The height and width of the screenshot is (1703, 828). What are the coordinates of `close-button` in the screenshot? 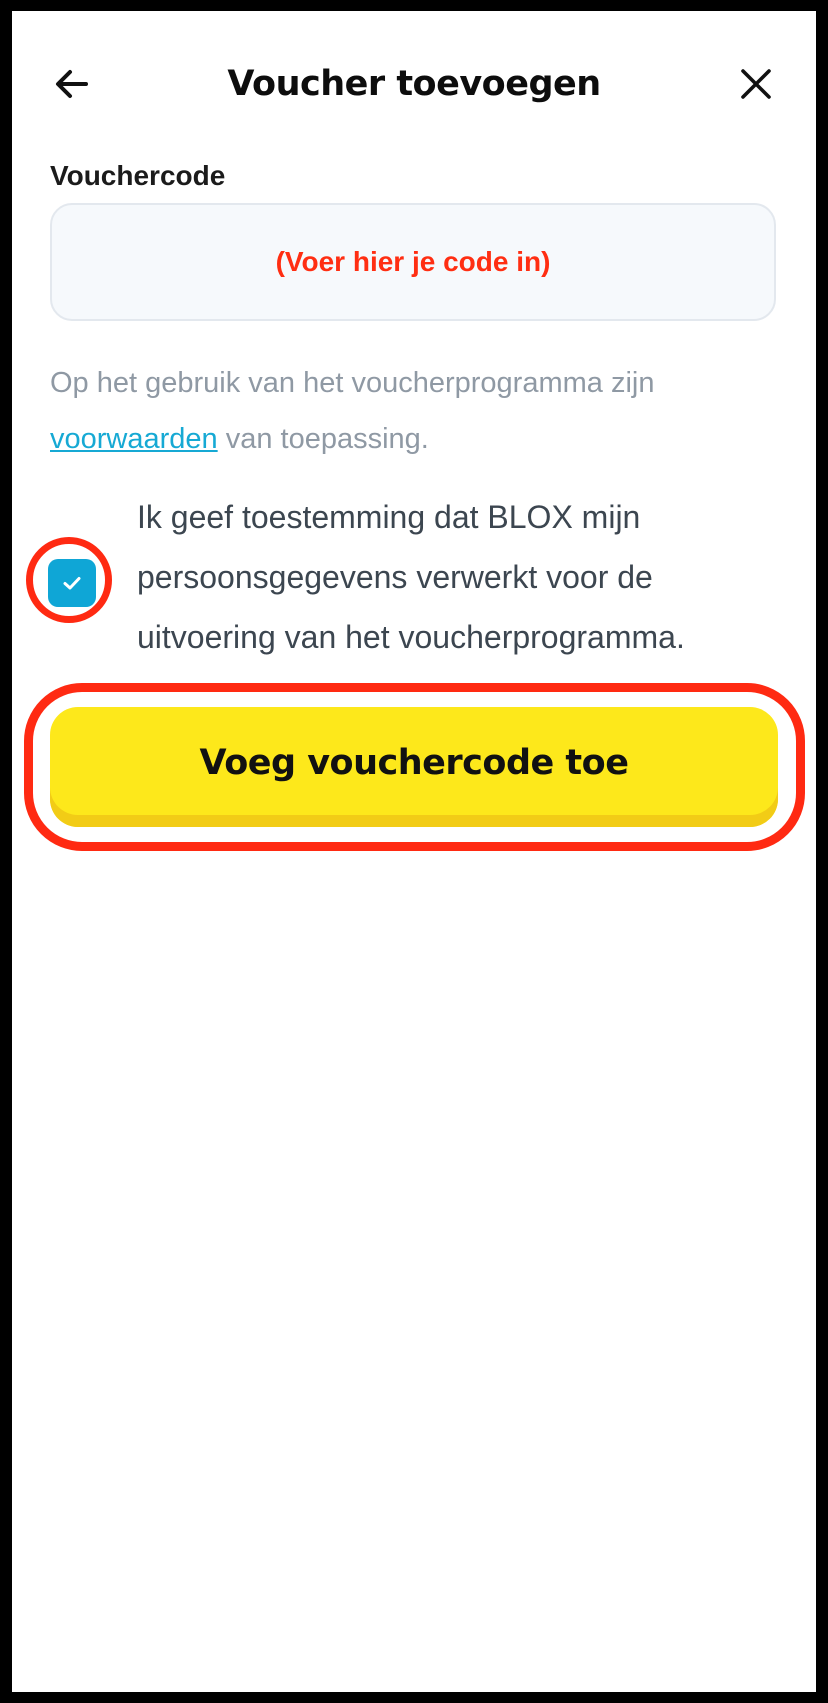 It's located at (756, 84).